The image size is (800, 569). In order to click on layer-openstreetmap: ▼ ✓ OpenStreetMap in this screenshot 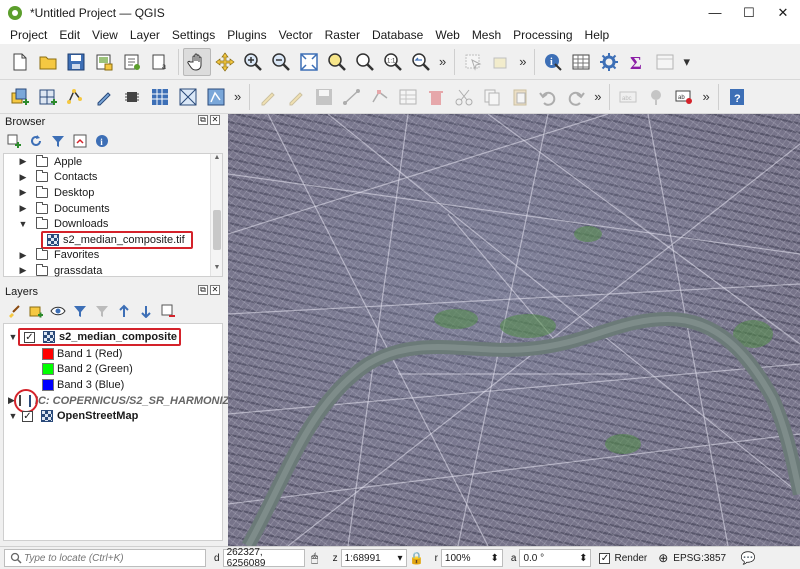, I will do `click(113, 416)`.